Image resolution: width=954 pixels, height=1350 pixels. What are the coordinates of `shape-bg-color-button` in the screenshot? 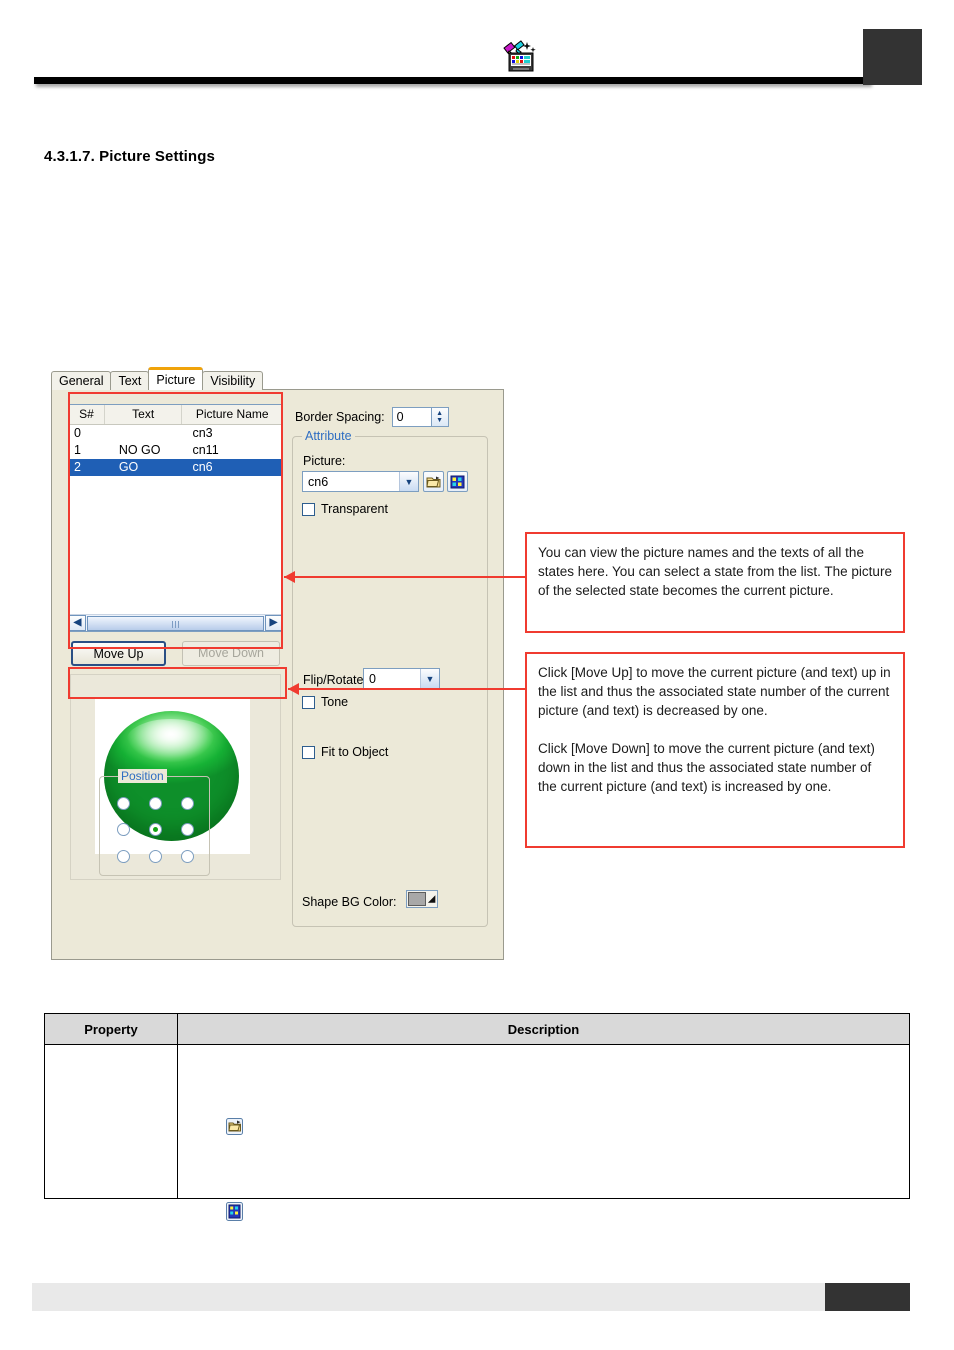 It's located at (422, 899).